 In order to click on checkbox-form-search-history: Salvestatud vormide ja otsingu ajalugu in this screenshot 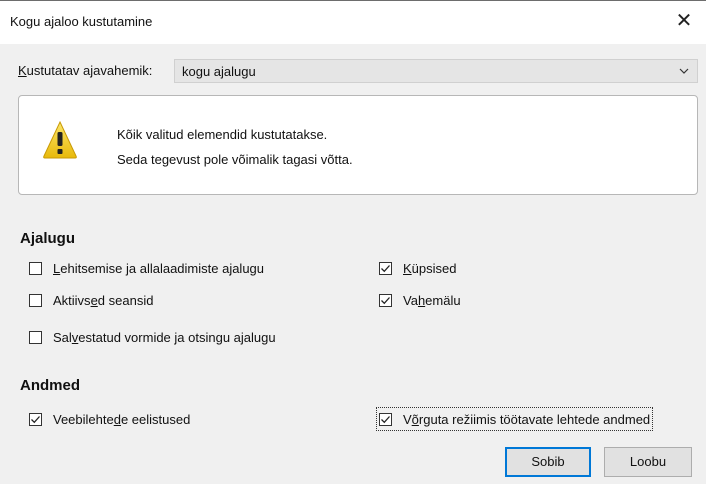, I will do `click(152, 337)`.